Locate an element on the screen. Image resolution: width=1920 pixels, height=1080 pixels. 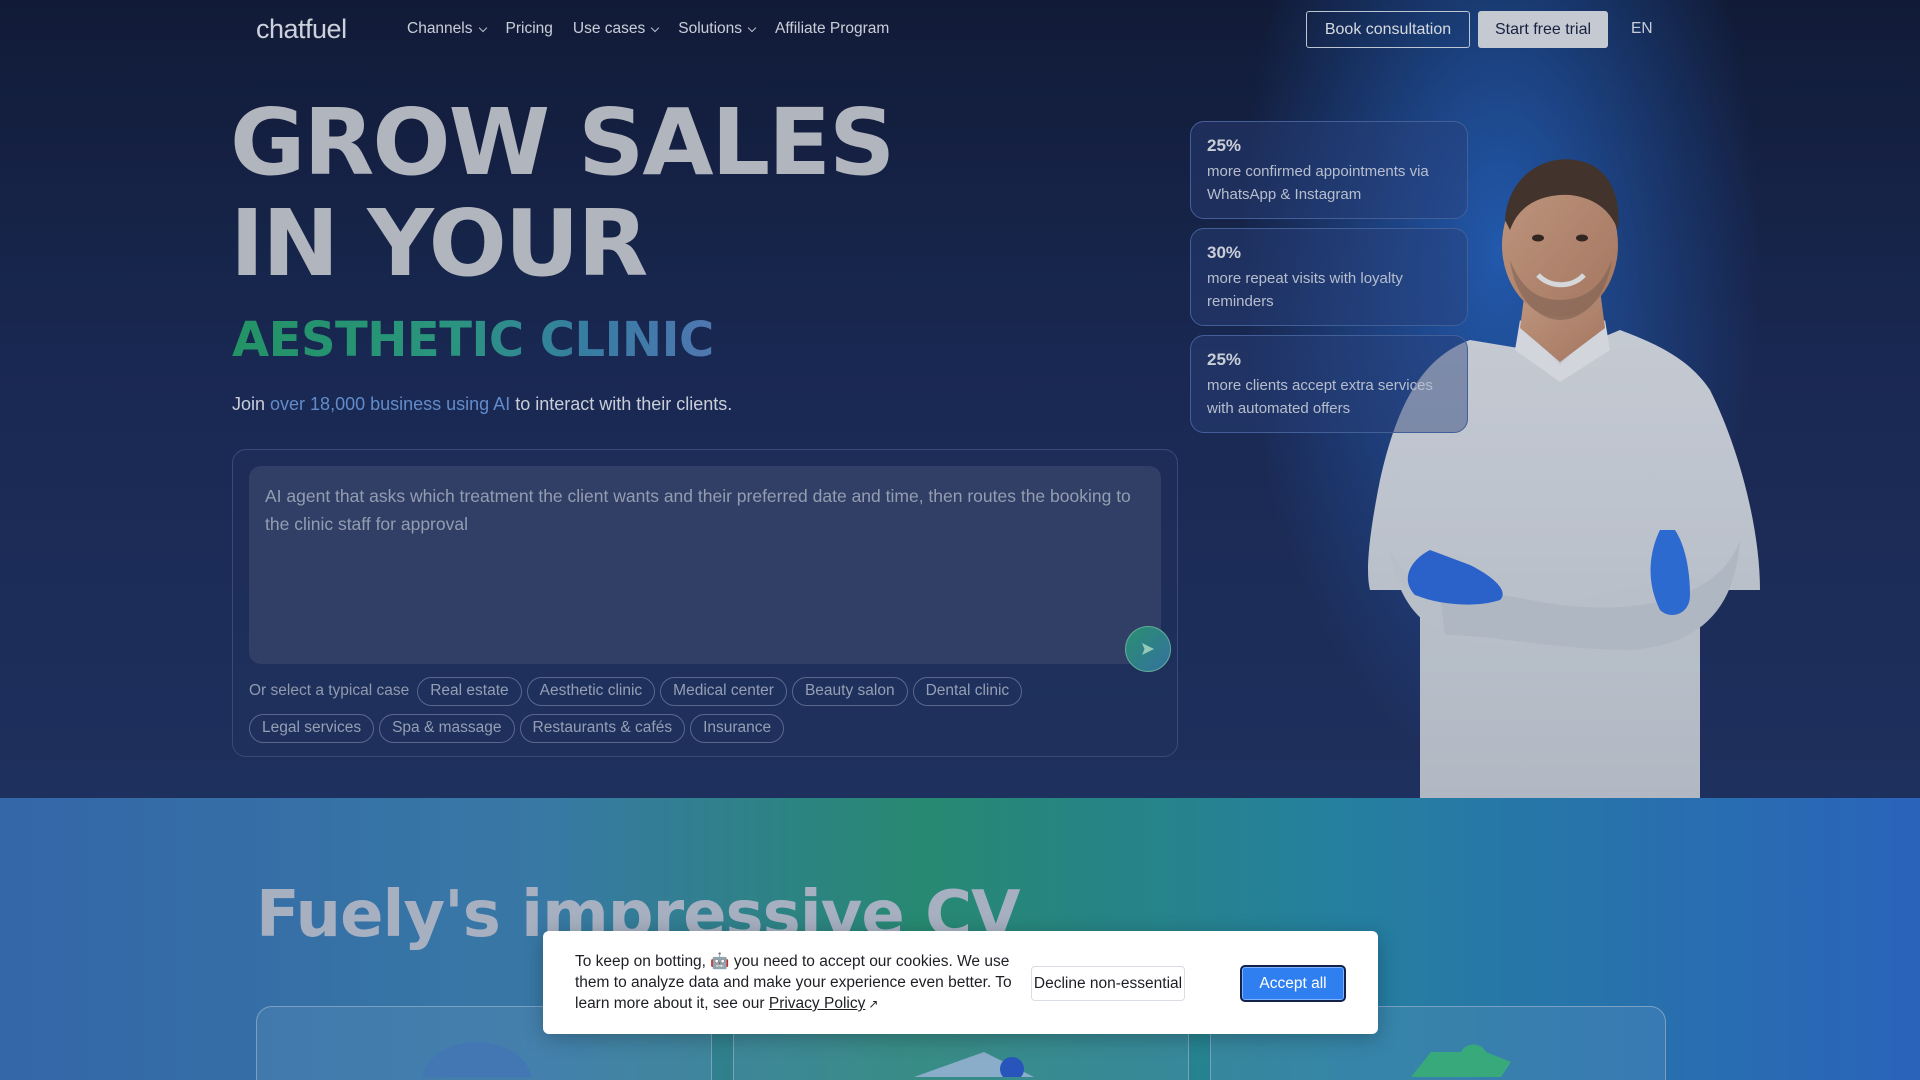
sphere-icon is located at coordinates (477, 1059).